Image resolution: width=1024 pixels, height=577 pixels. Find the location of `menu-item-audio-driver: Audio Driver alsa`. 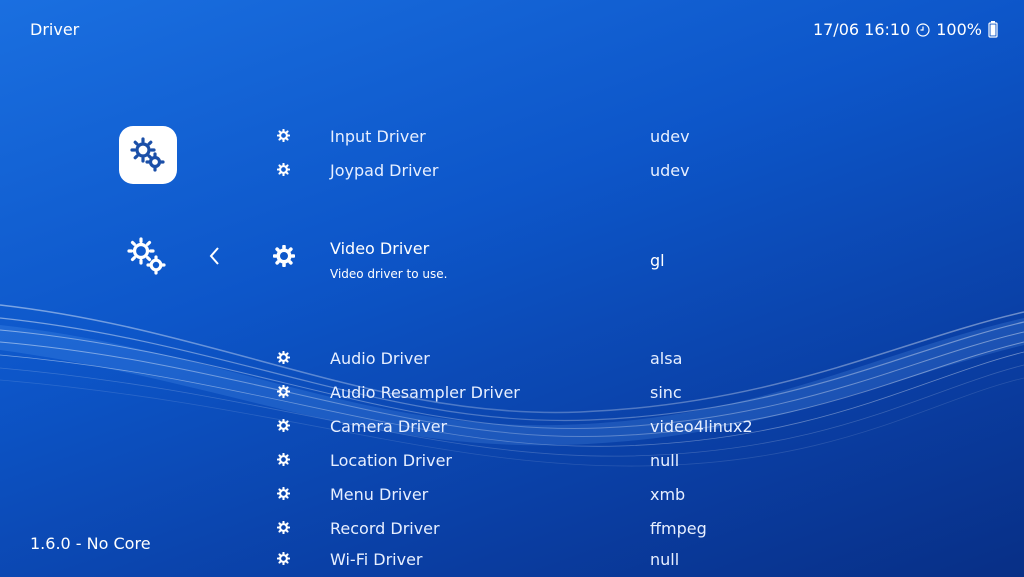

menu-item-audio-driver: Audio Driver alsa is located at coordinates (512, 359).